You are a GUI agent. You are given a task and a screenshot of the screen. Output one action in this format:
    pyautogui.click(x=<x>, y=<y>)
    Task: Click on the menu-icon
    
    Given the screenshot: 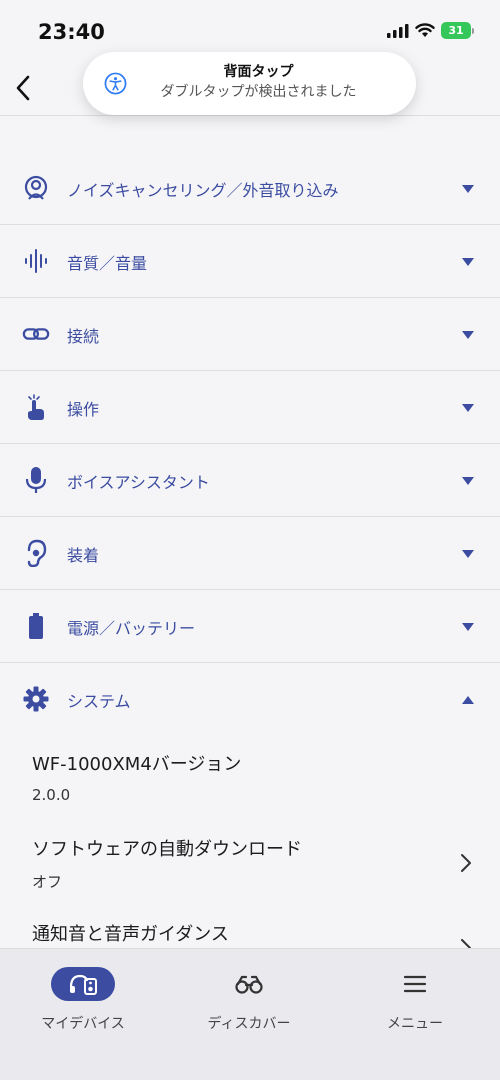 What is the action you would take?
    pyautogui.click(x=415, y=984)
    